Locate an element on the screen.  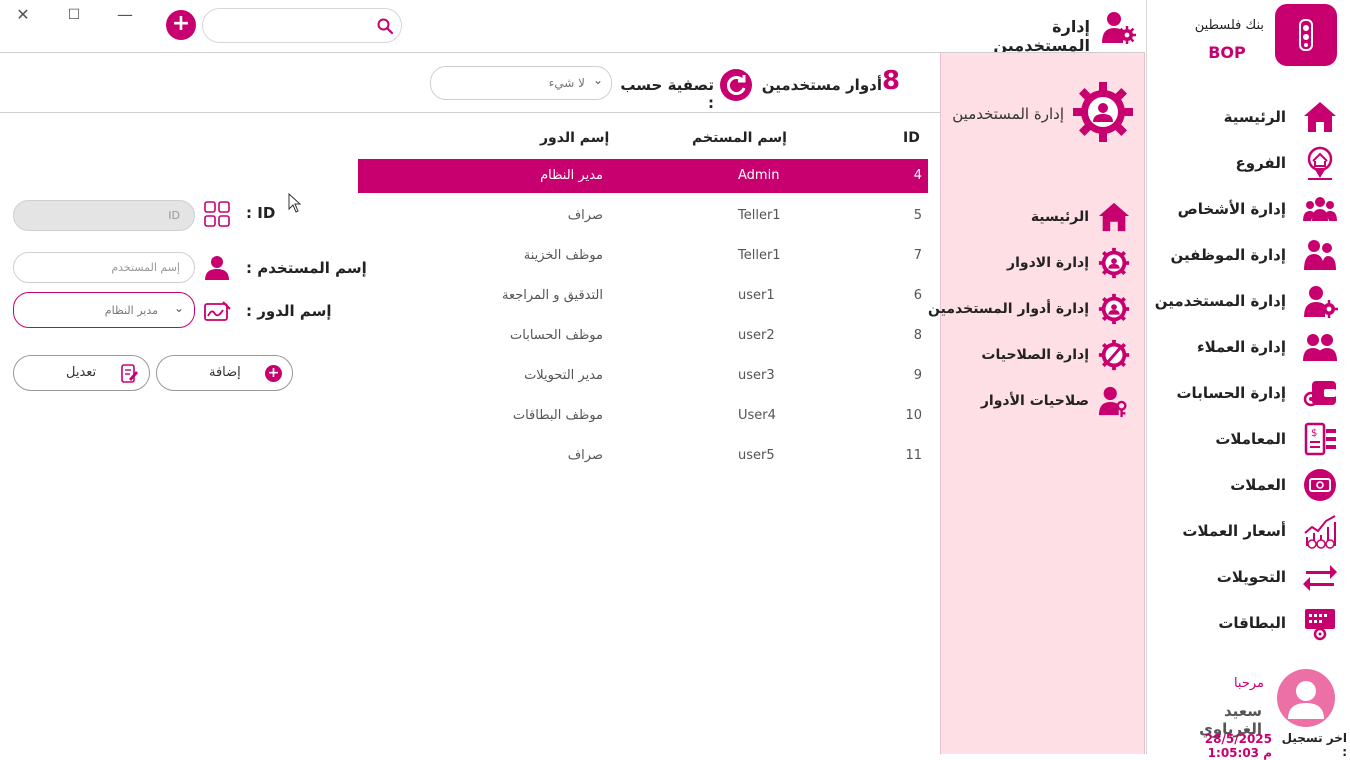
signature-icon is located at coordinates (217, 311).